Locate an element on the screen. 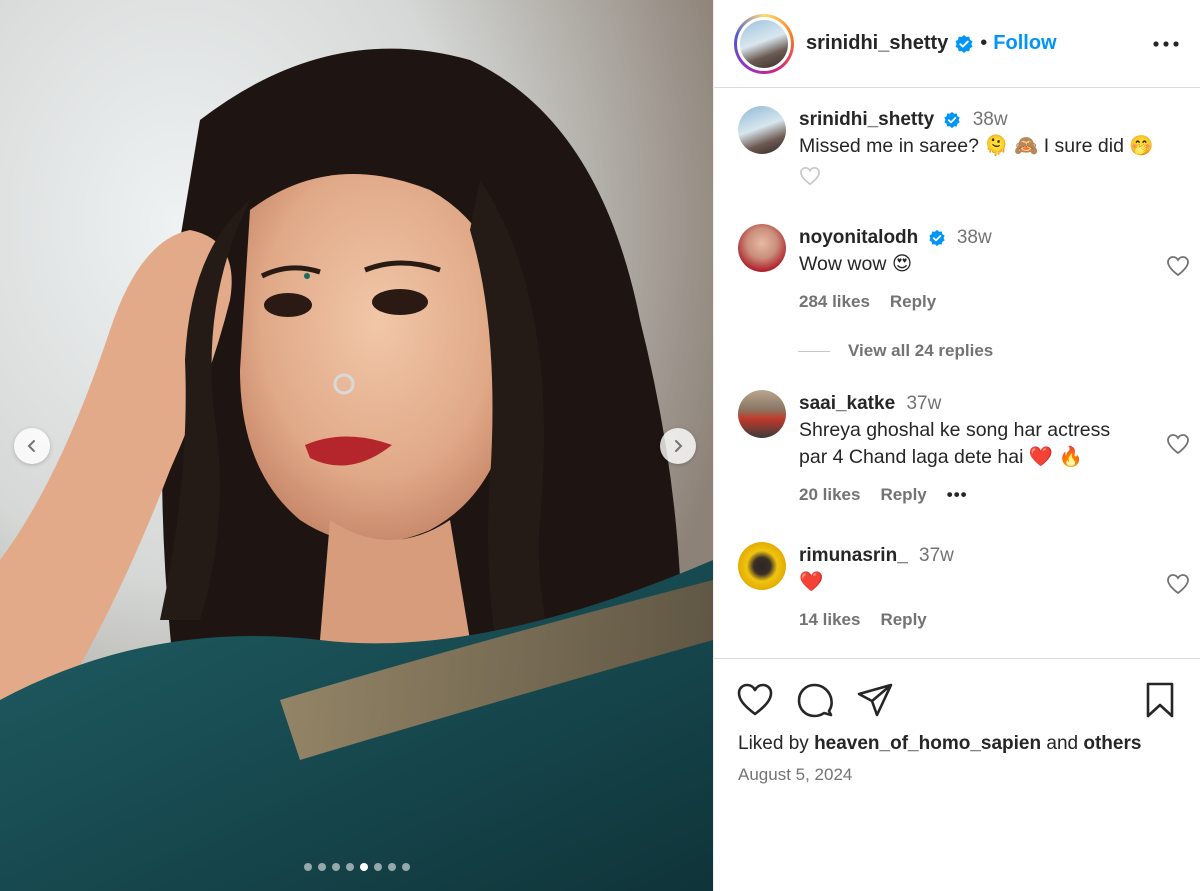  view-replies-label: View all 24 replies is located at coordinates (921, 350).